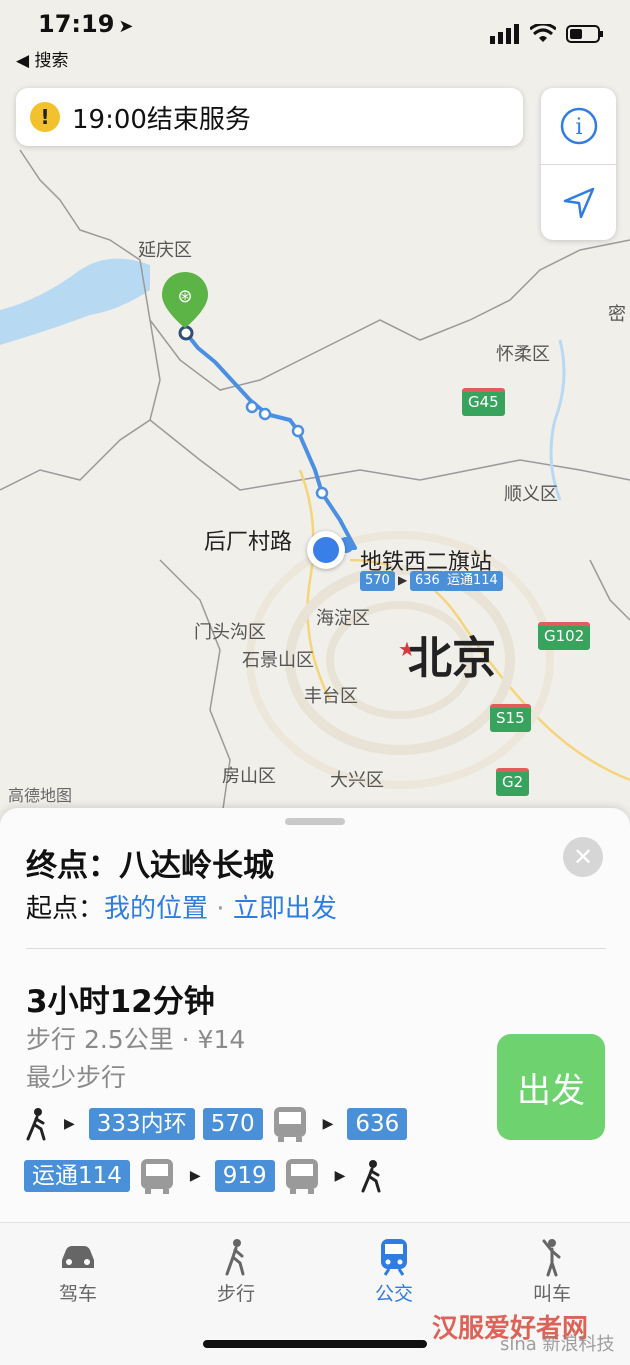  Describe the element at coordinates (551, 1087) in the screenshot. I see `go-button: 出发` at that location.